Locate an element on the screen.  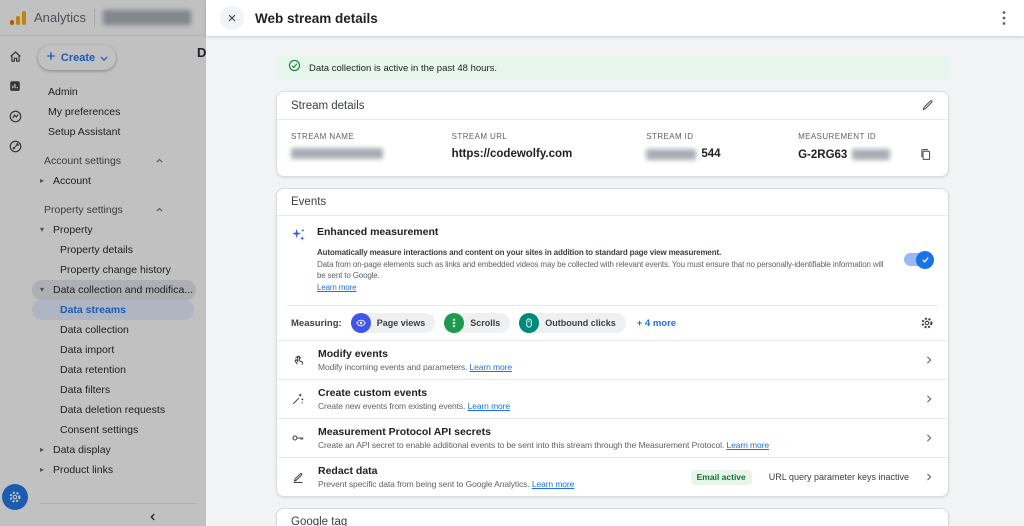
kebab-menu-icon is located at coordinates (1004, 18).